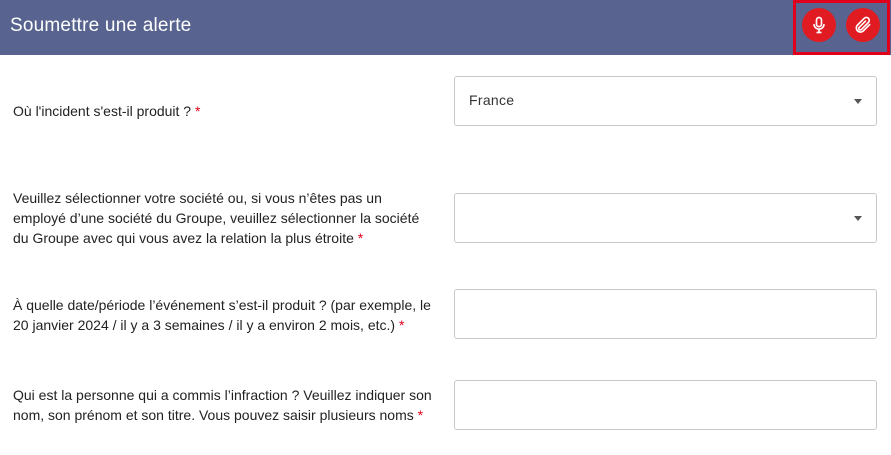 This screenshot has width=891, height=455. I want to click on microphone-icon, so click(819, 25).